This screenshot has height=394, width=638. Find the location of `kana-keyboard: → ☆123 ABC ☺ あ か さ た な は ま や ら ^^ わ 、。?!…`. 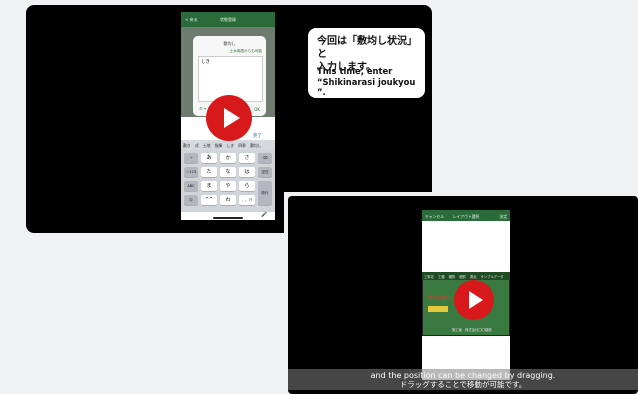

kana-keyboard: → ☆123 ABC ☺ あ か さ た な は ま や ら ^^ わ 、。?!… is located at coordinates (228, 181).